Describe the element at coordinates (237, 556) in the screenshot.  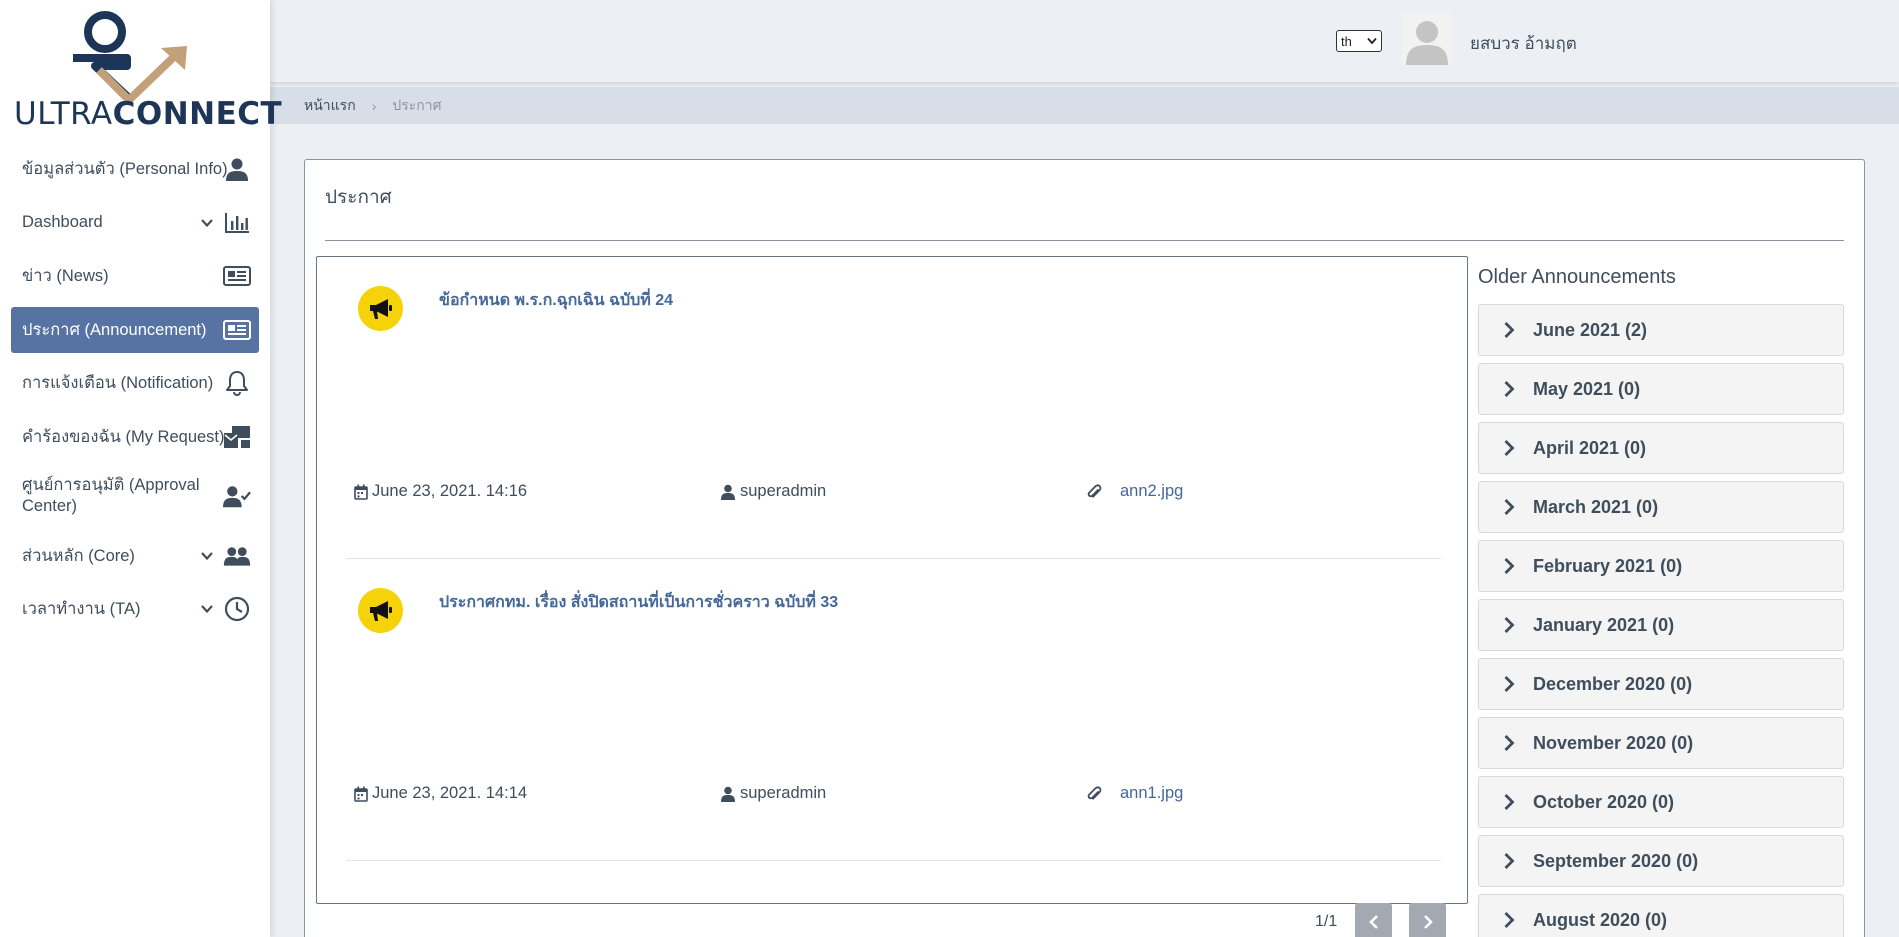
I see `users-icon` at that location.